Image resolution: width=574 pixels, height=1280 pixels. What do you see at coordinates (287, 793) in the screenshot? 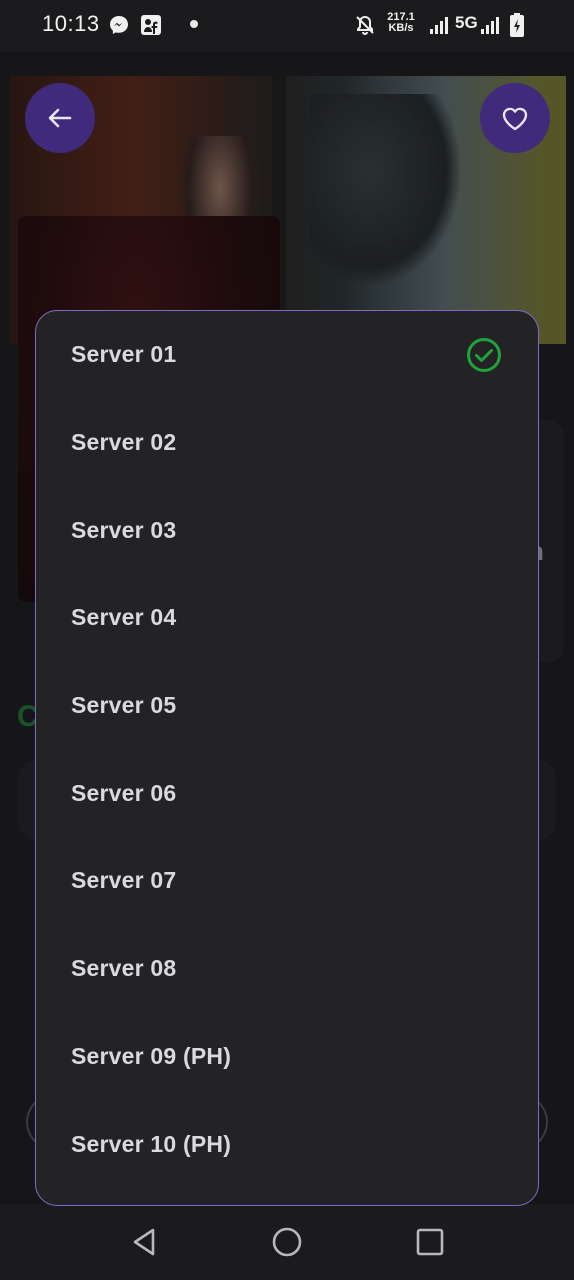
I see `server-option: Server 06` at bounding box center [287, 793].